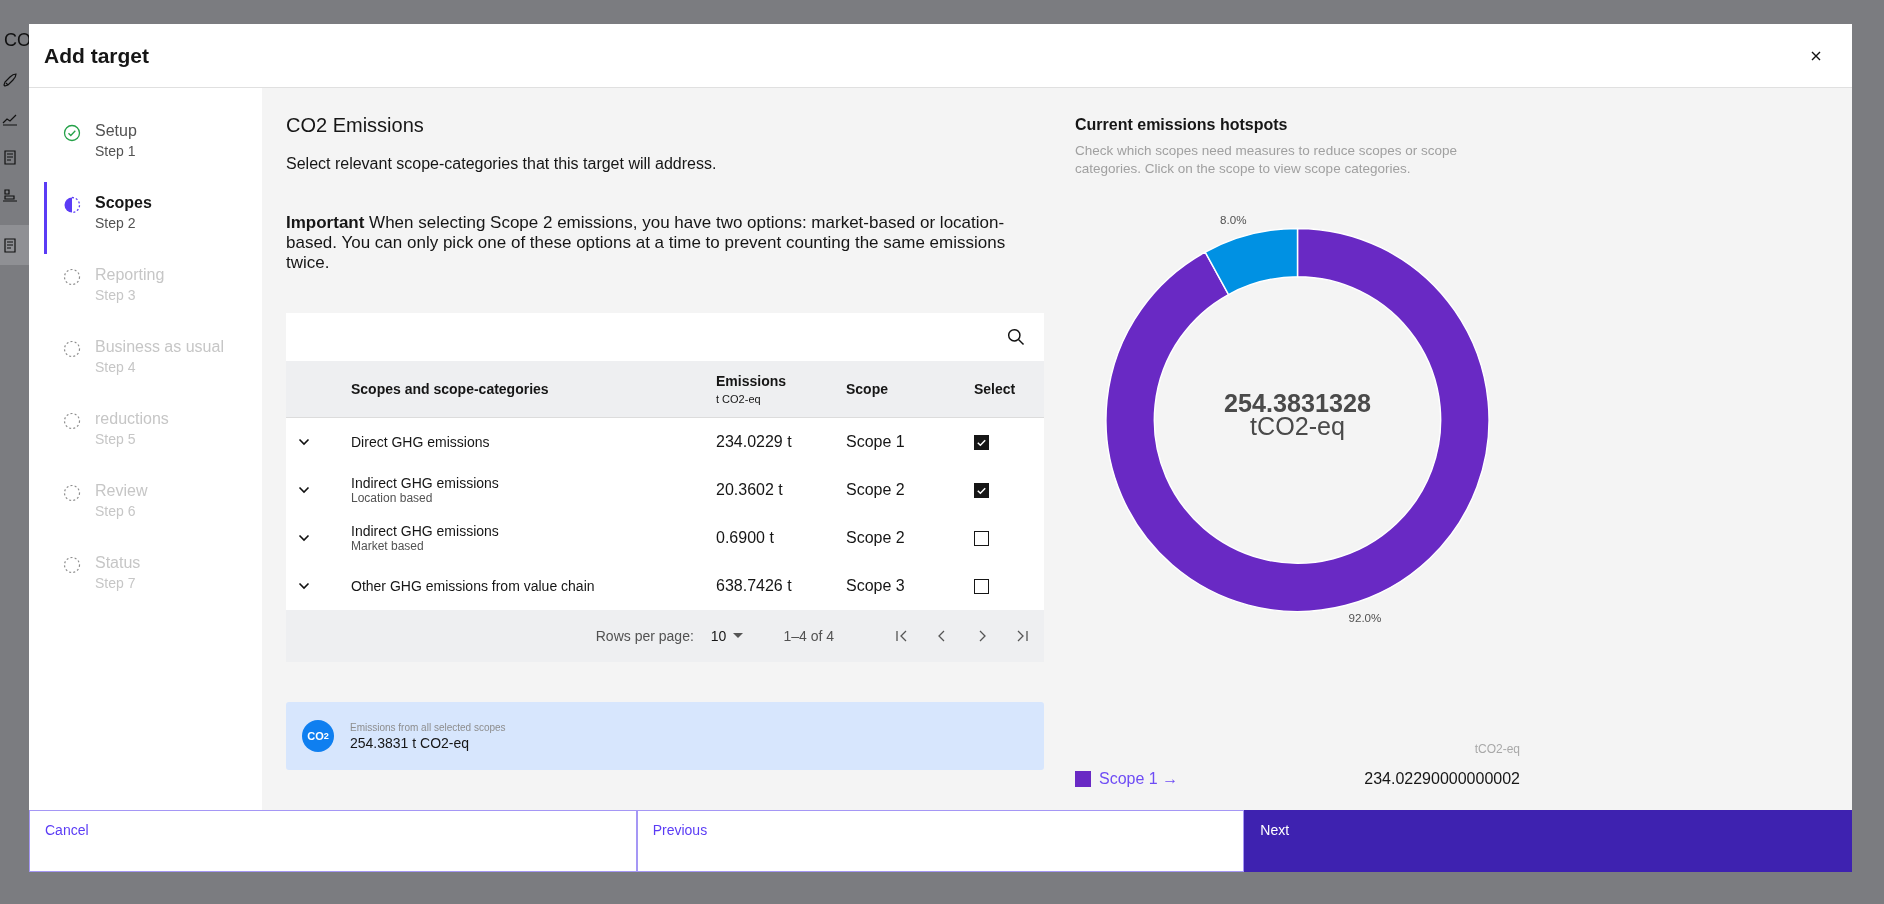 Image resolution: width=1884 pixels, height=904 pixels. I want to click on page-range: 1–4 of 4, so click(808, 636).